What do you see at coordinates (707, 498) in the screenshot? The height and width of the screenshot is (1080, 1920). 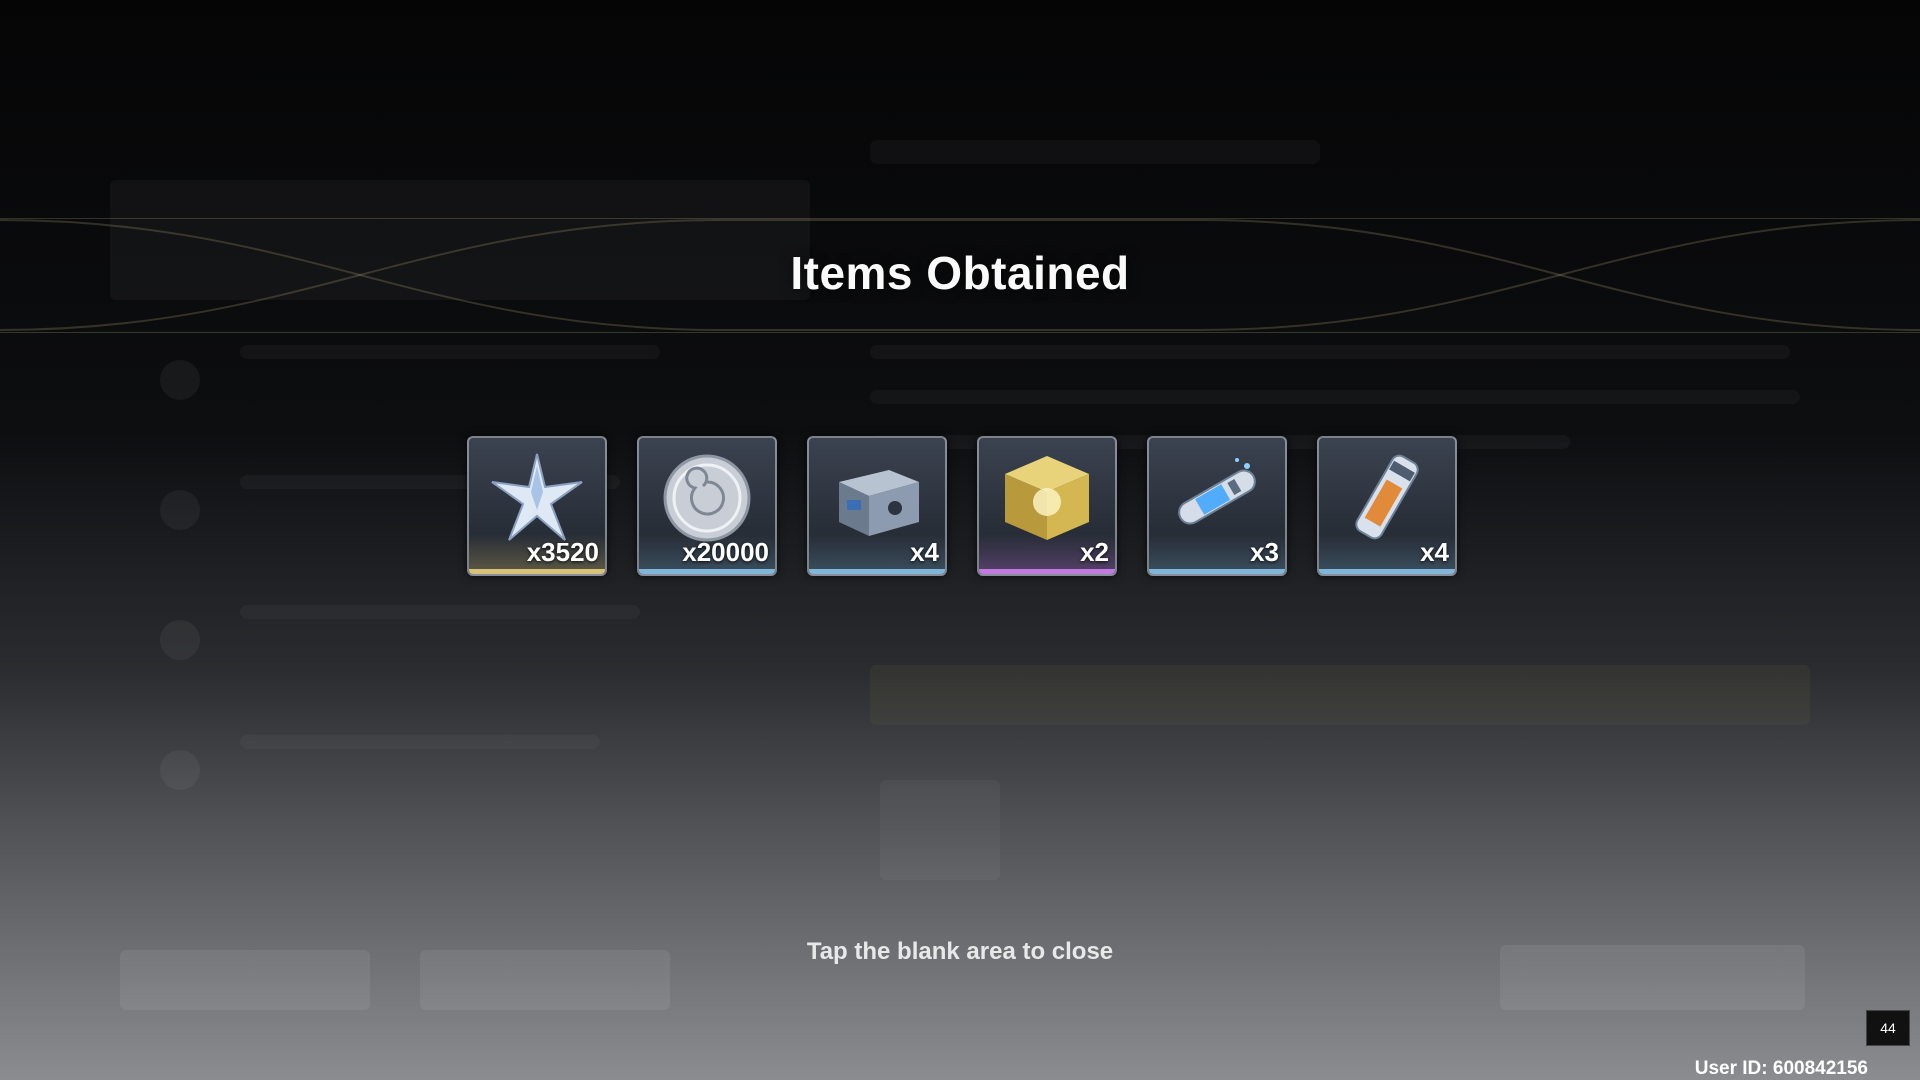 I see `silver-coin-icon` at bounding box center [707, 498].